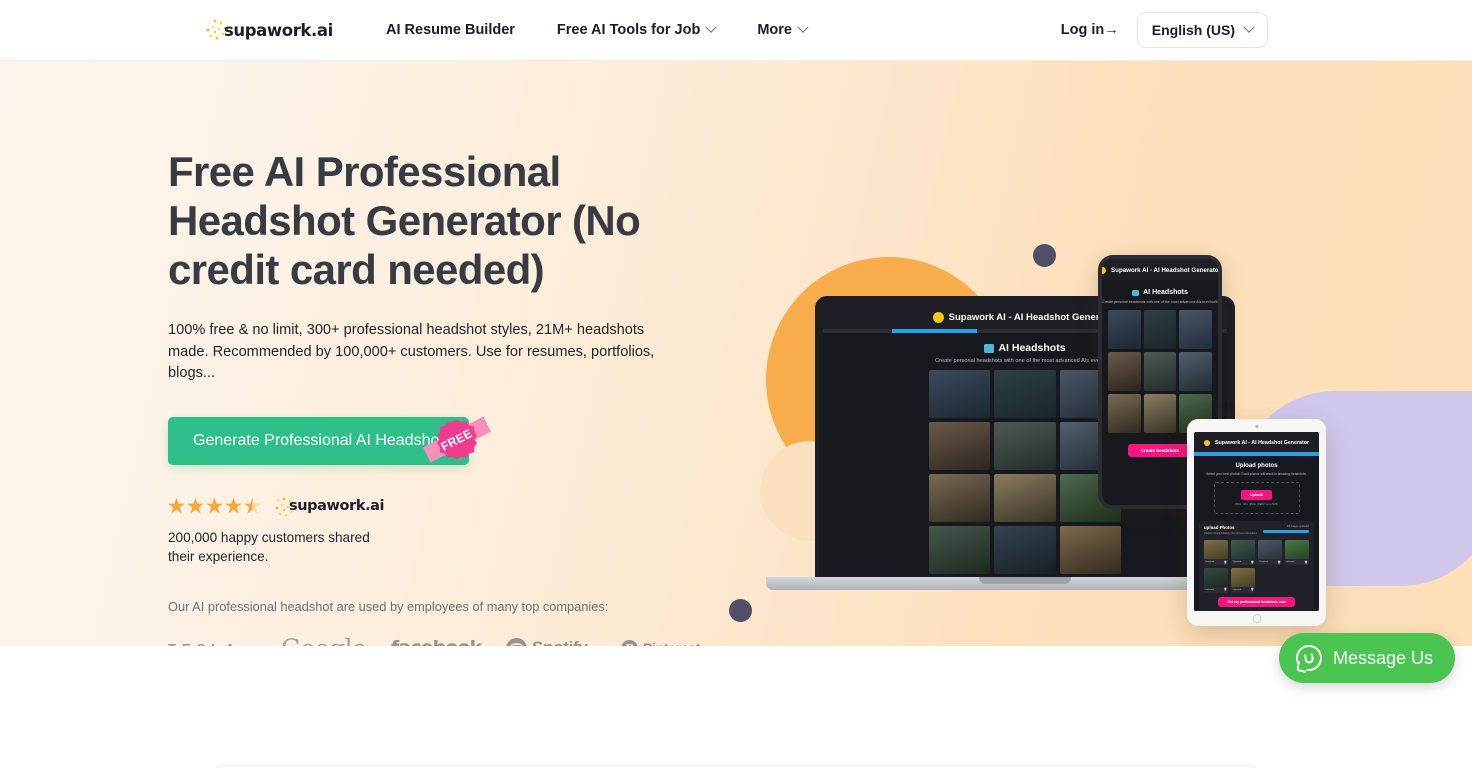 The height and width of the screenshot is (768, 1472). Describe the element at coordinates (1033, 317) in the screenshot. I see `laptop-app-title: Supawork AI - AI Headshot Generator` at that location.